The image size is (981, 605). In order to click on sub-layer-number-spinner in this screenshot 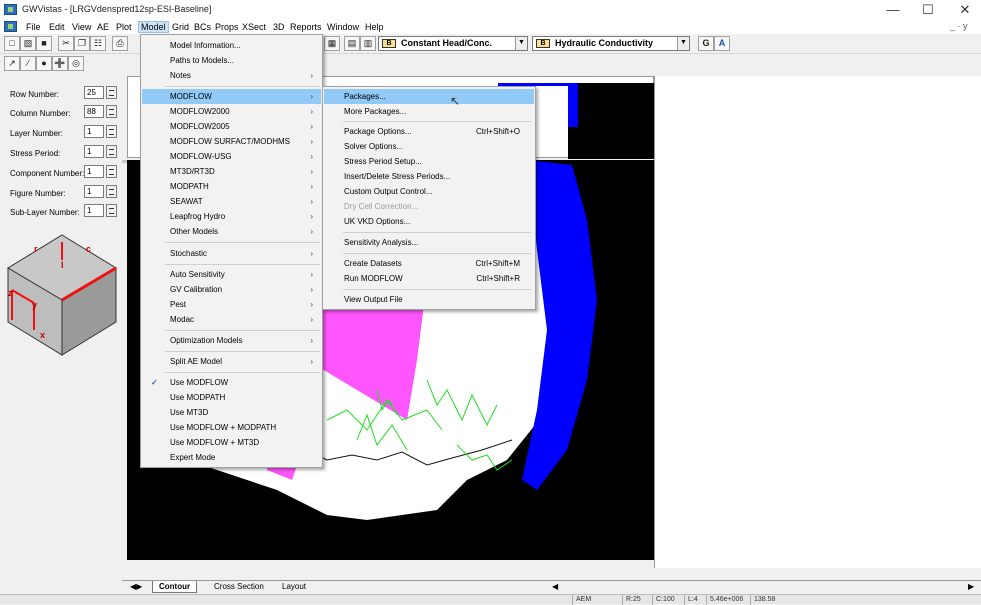, I will do `click(111, 210)`.